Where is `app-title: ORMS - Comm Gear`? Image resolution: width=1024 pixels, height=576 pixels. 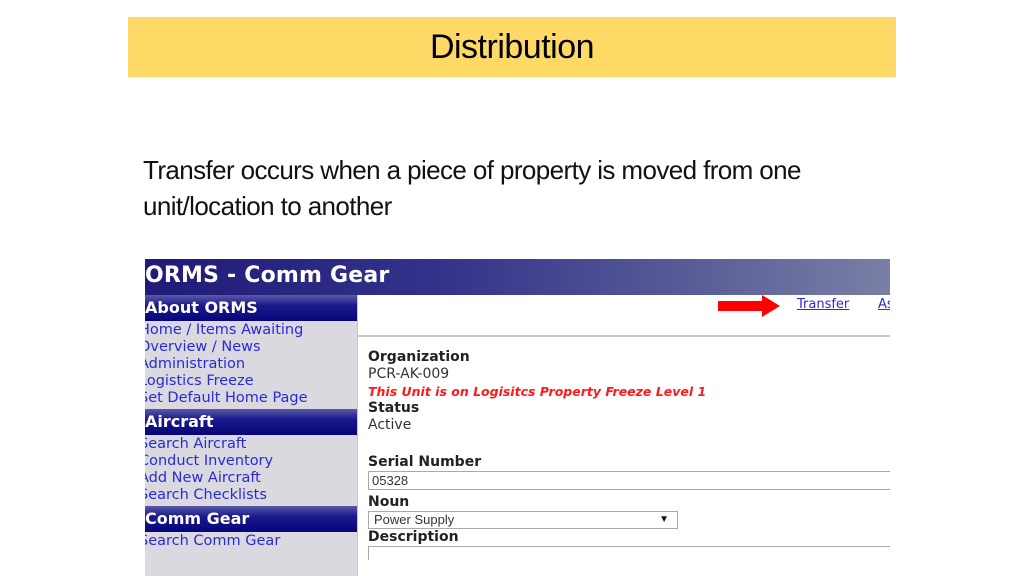
app-title: ORMS - Comm Gear is located at coordinates (267, 275).